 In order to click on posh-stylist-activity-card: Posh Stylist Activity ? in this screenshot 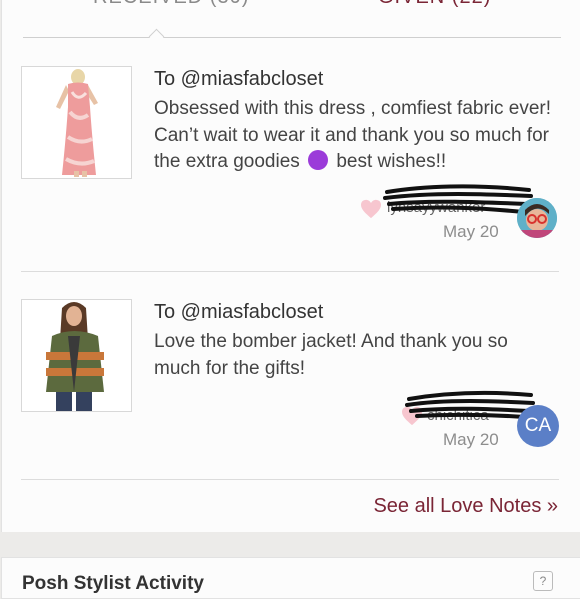, I will do `click(290, 578)`.